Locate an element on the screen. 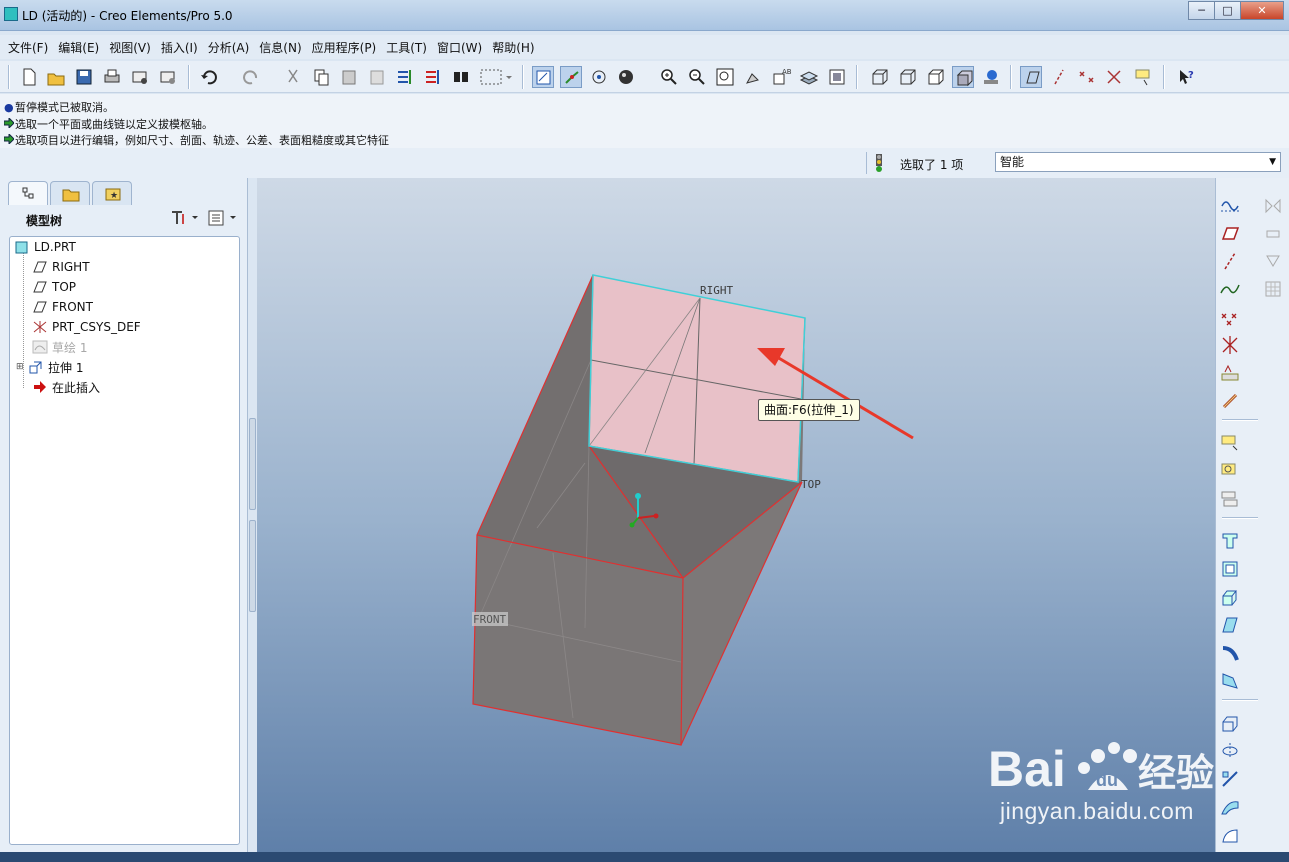 The height and width of the screenshot is (862, 1289). csys-tool-icon is located at coordinates (1230, 345).